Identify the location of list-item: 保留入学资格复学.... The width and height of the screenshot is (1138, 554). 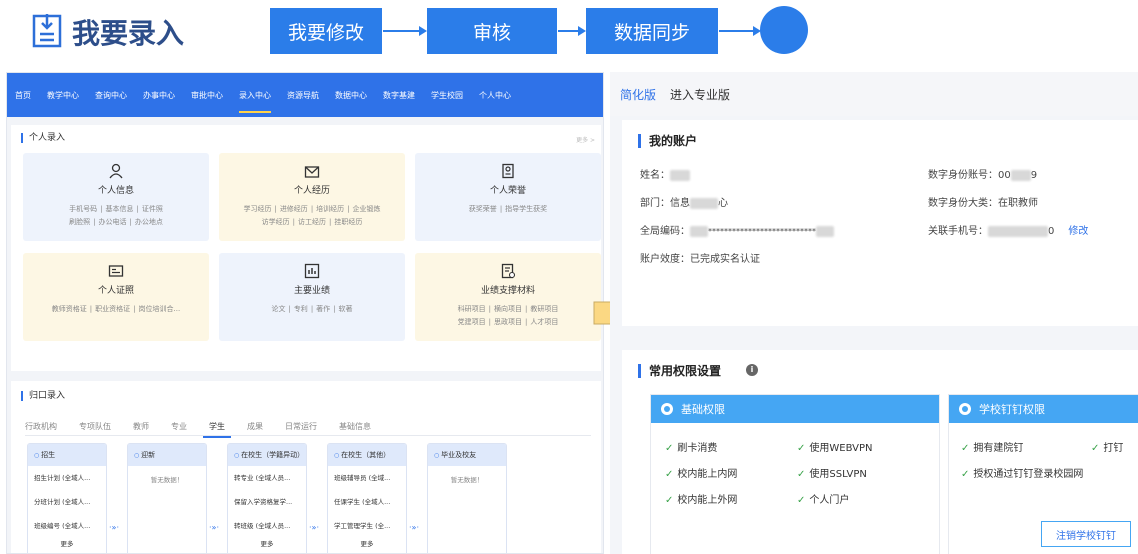
(267, 502).